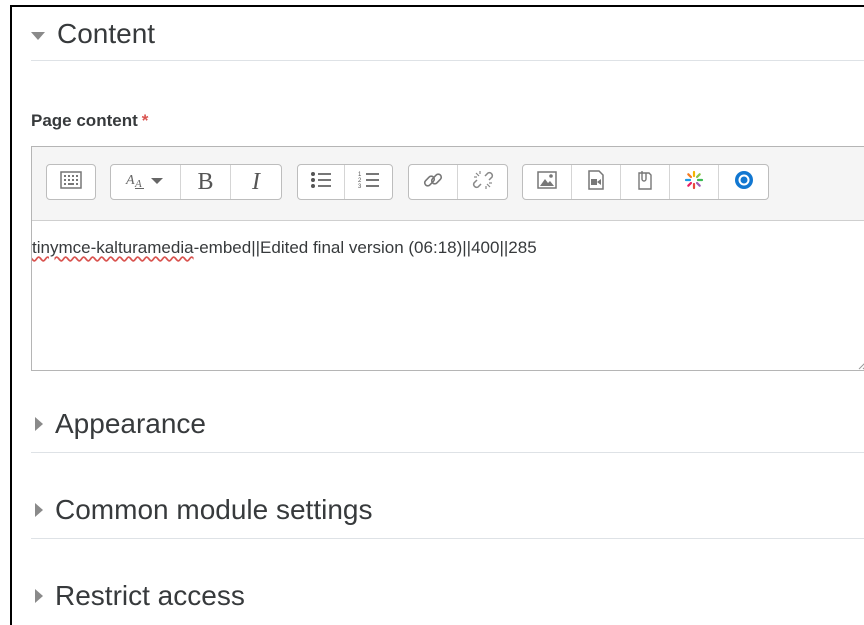 The image size is (864, 625). I want to click on manage-files-button, so click(645, 182).